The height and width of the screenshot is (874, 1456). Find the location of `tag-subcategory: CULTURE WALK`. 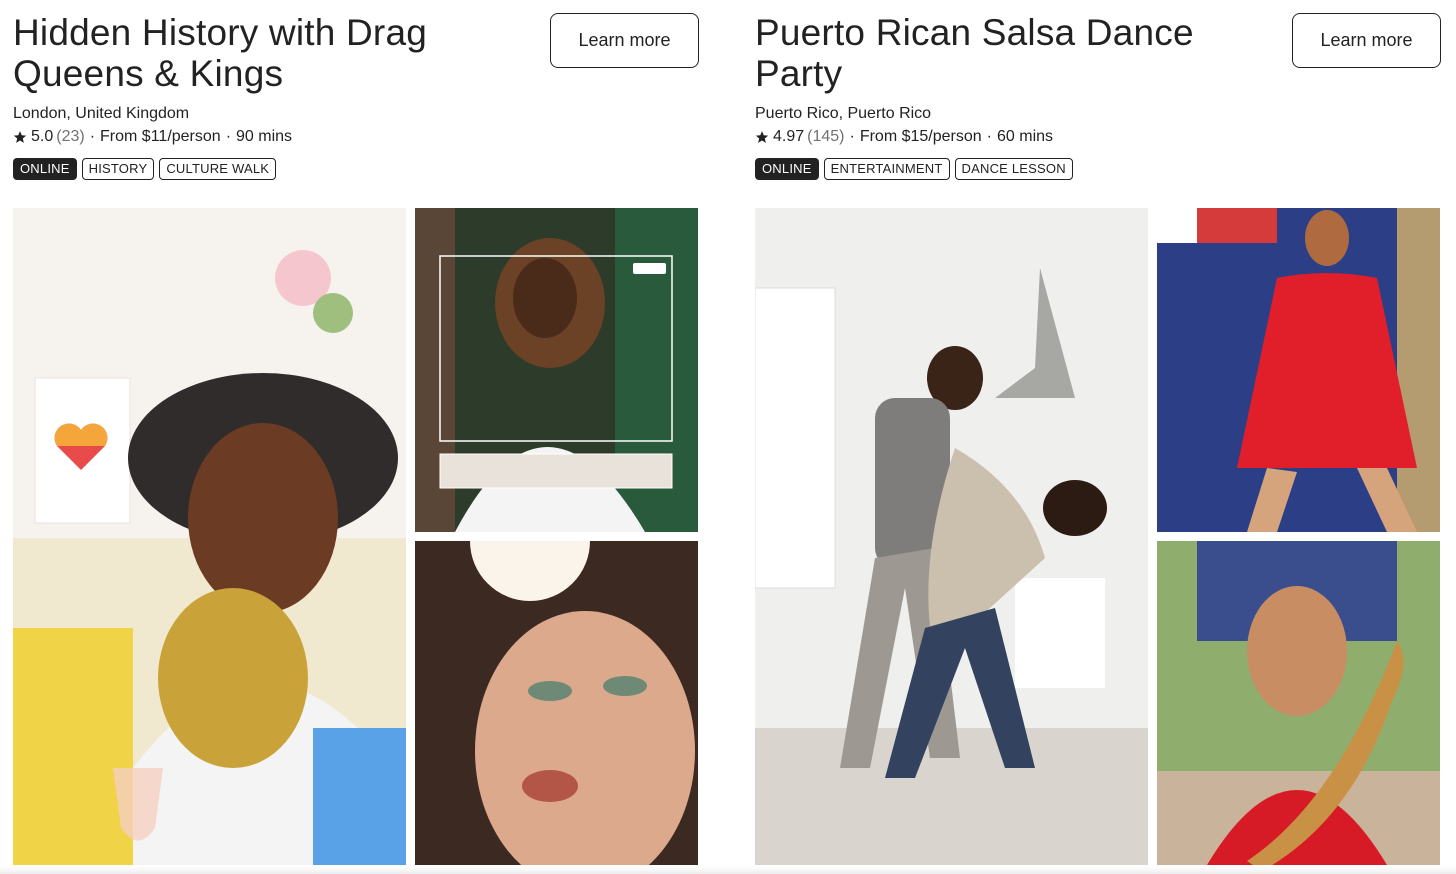

tag-subcategory: CULTURE WALK is located at coordinates (218, 169).